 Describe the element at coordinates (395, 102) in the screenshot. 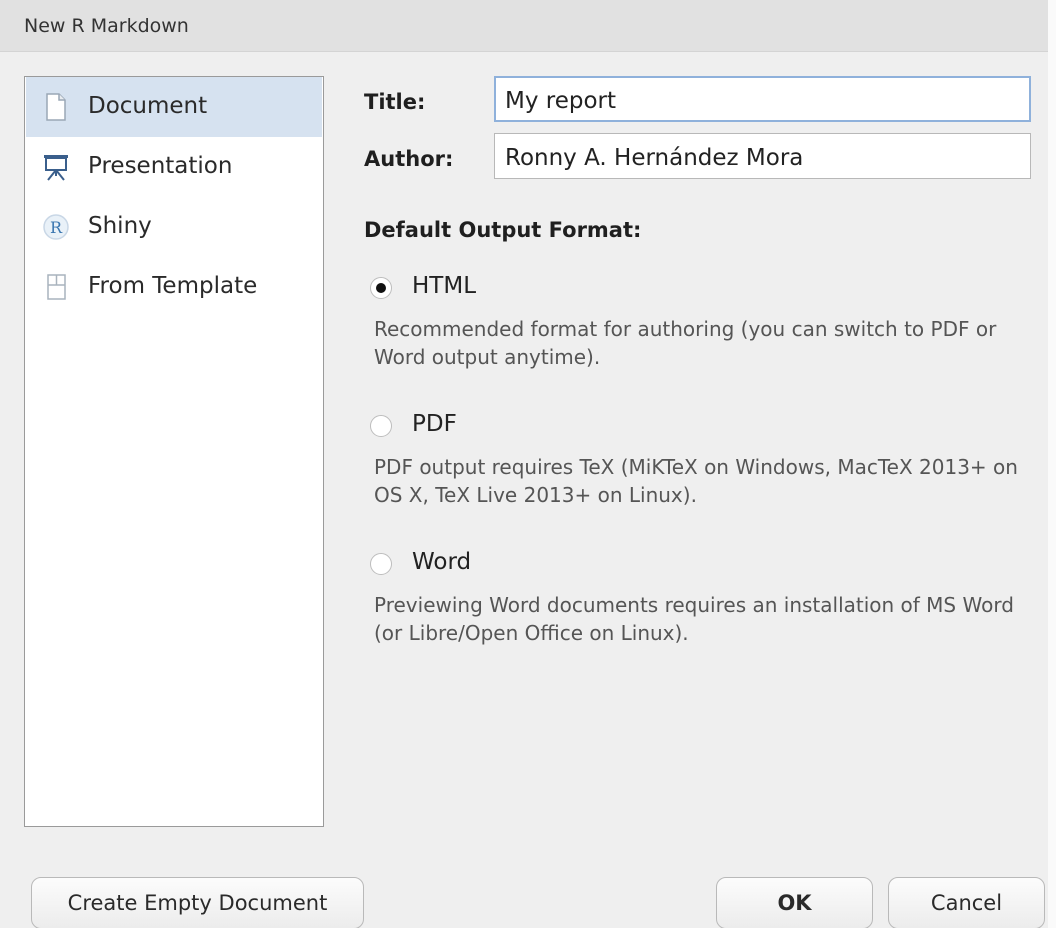

I see `title-label: Title:` at that location.